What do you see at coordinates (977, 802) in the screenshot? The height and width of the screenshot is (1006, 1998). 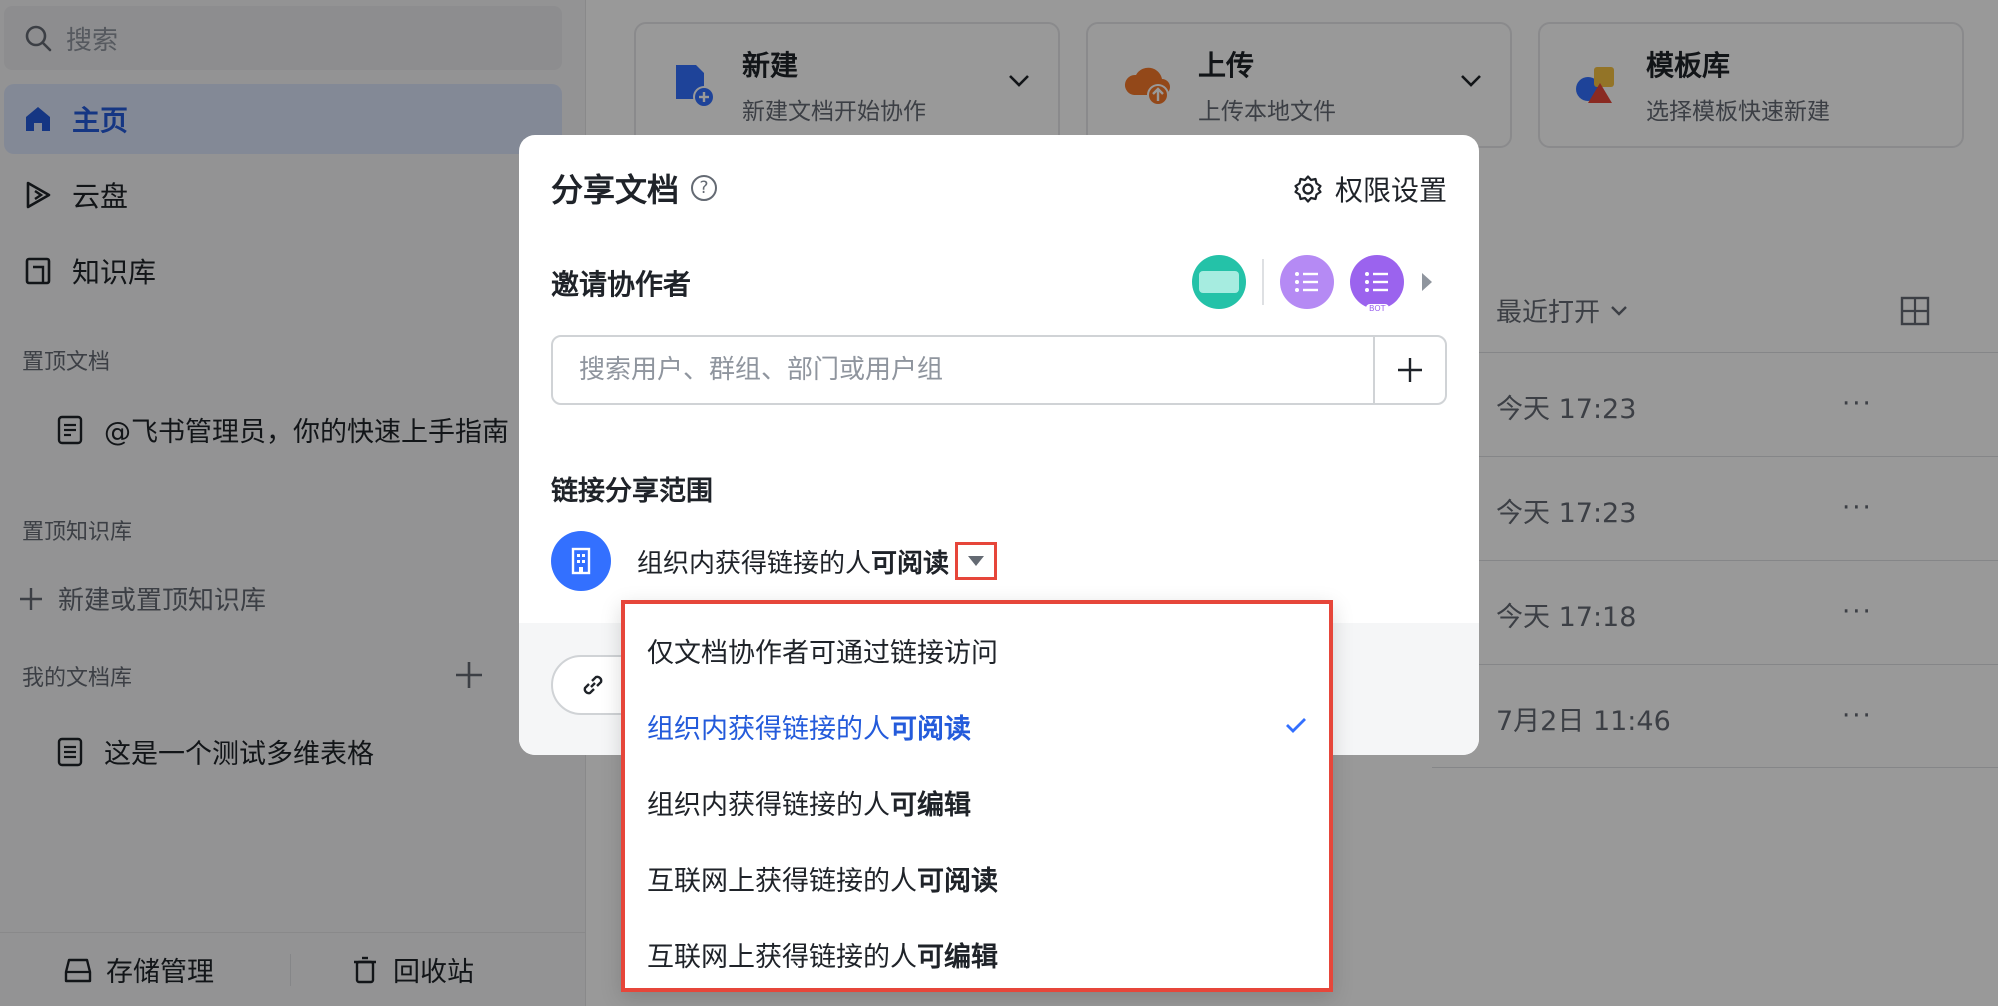 I see `menu-option: 组织内获得链接的人 可编辑` at bounding box center [977, 802].